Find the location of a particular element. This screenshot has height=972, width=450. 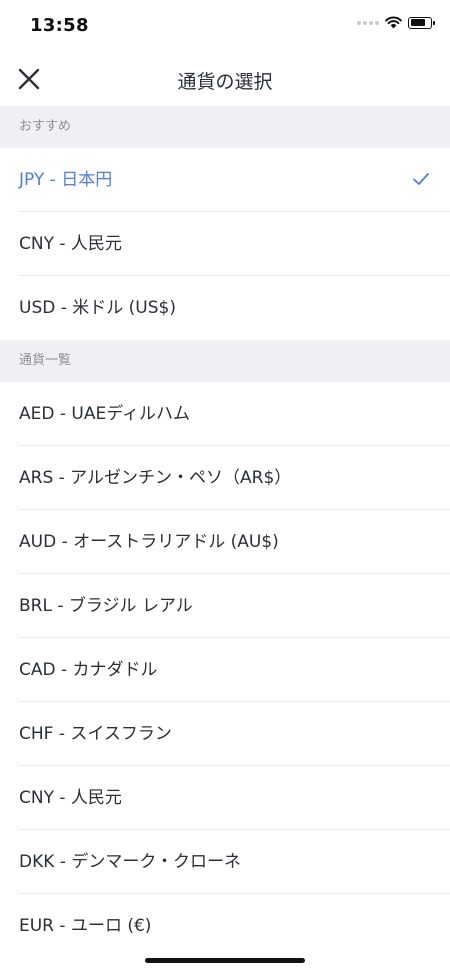

home-indicator is located at coordinates (225, 960).